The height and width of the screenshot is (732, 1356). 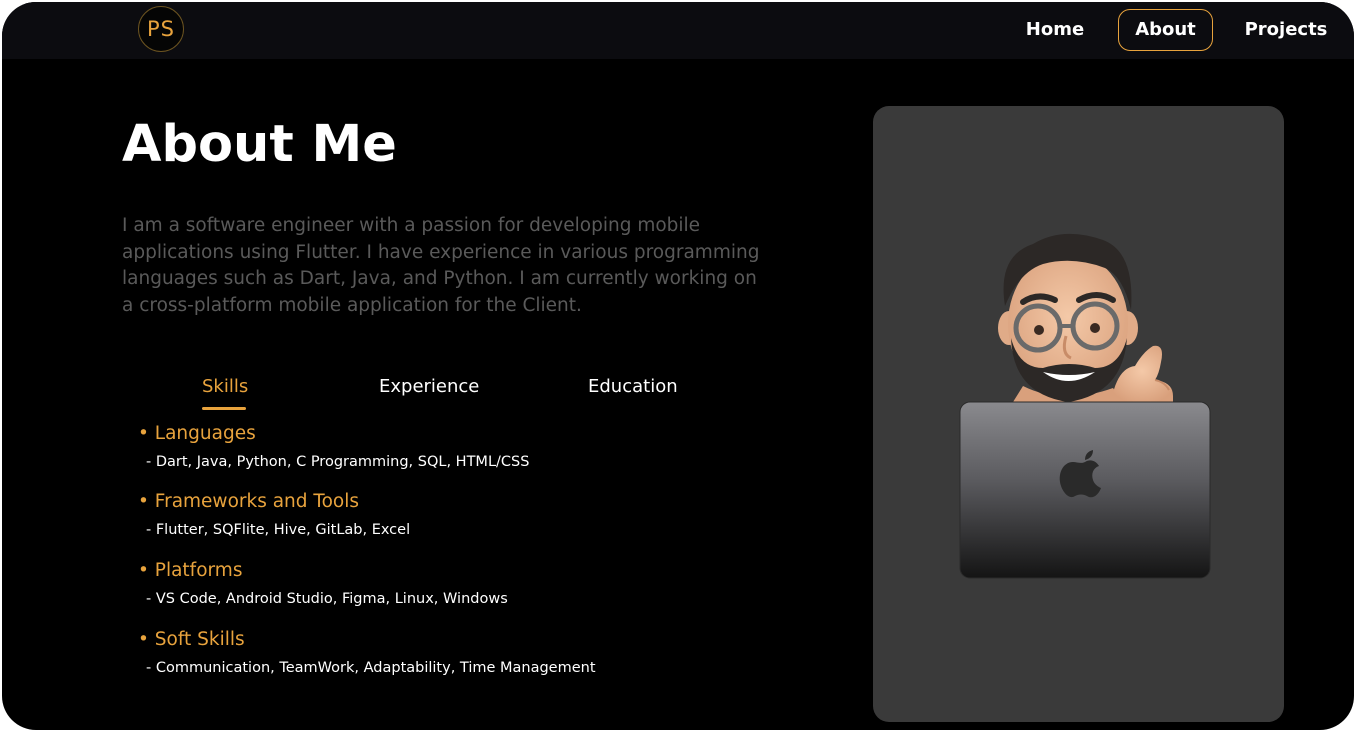 I want to click on logo: PS, so click(x=161, y=29).